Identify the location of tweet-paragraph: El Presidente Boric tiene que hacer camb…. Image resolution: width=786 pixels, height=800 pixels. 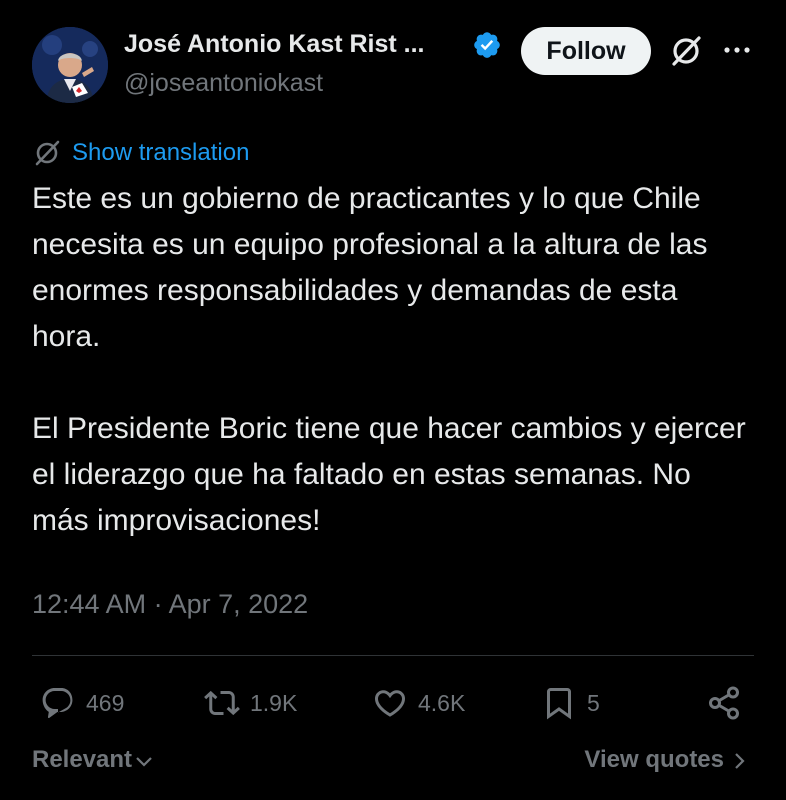
(389, 474).